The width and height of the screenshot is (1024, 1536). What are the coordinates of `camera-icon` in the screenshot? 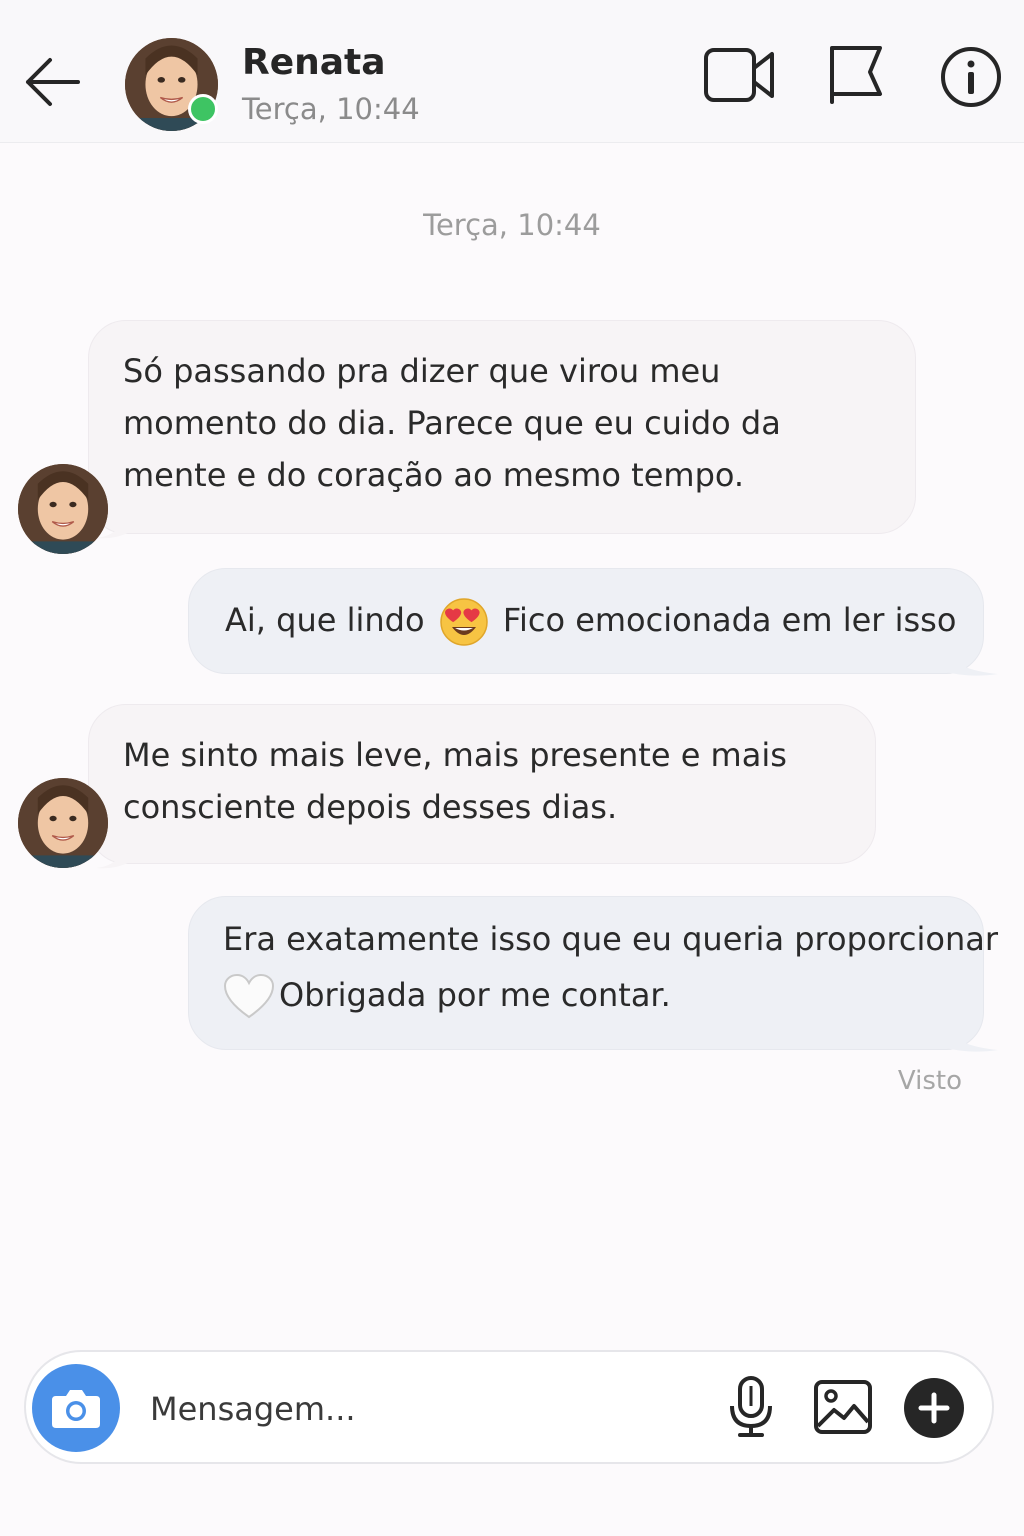 It's located at (76, 1409).